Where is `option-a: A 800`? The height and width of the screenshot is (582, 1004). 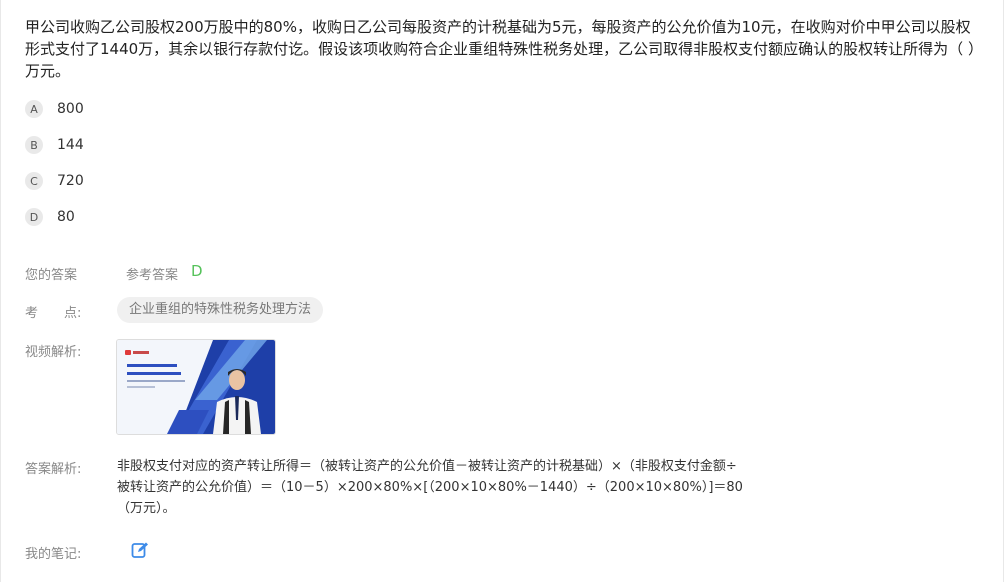
option-a: A 800 is located at coordinates (54, 109).